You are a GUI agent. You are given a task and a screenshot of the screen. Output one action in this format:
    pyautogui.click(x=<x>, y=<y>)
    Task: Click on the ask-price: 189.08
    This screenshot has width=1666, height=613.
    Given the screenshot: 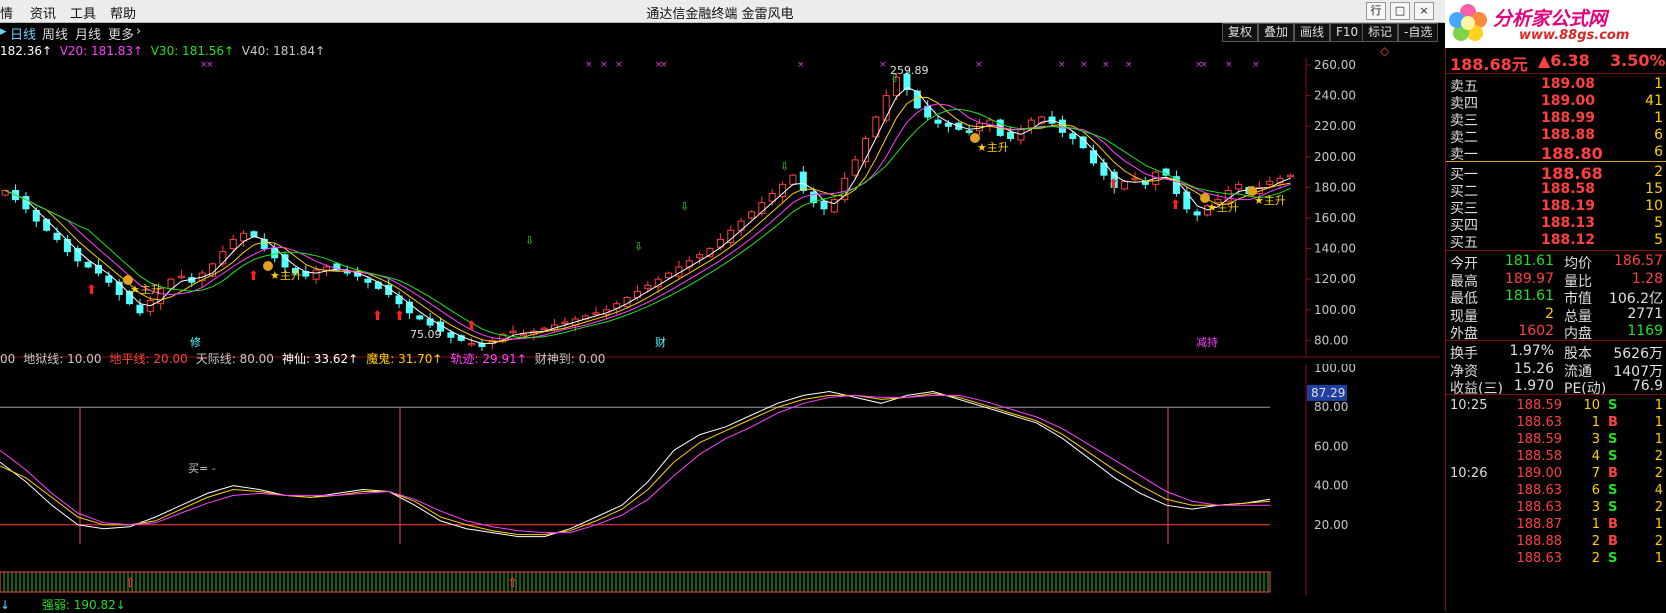 What is the action you would take?
    pyautogui.click(x=1568, y=84)
    